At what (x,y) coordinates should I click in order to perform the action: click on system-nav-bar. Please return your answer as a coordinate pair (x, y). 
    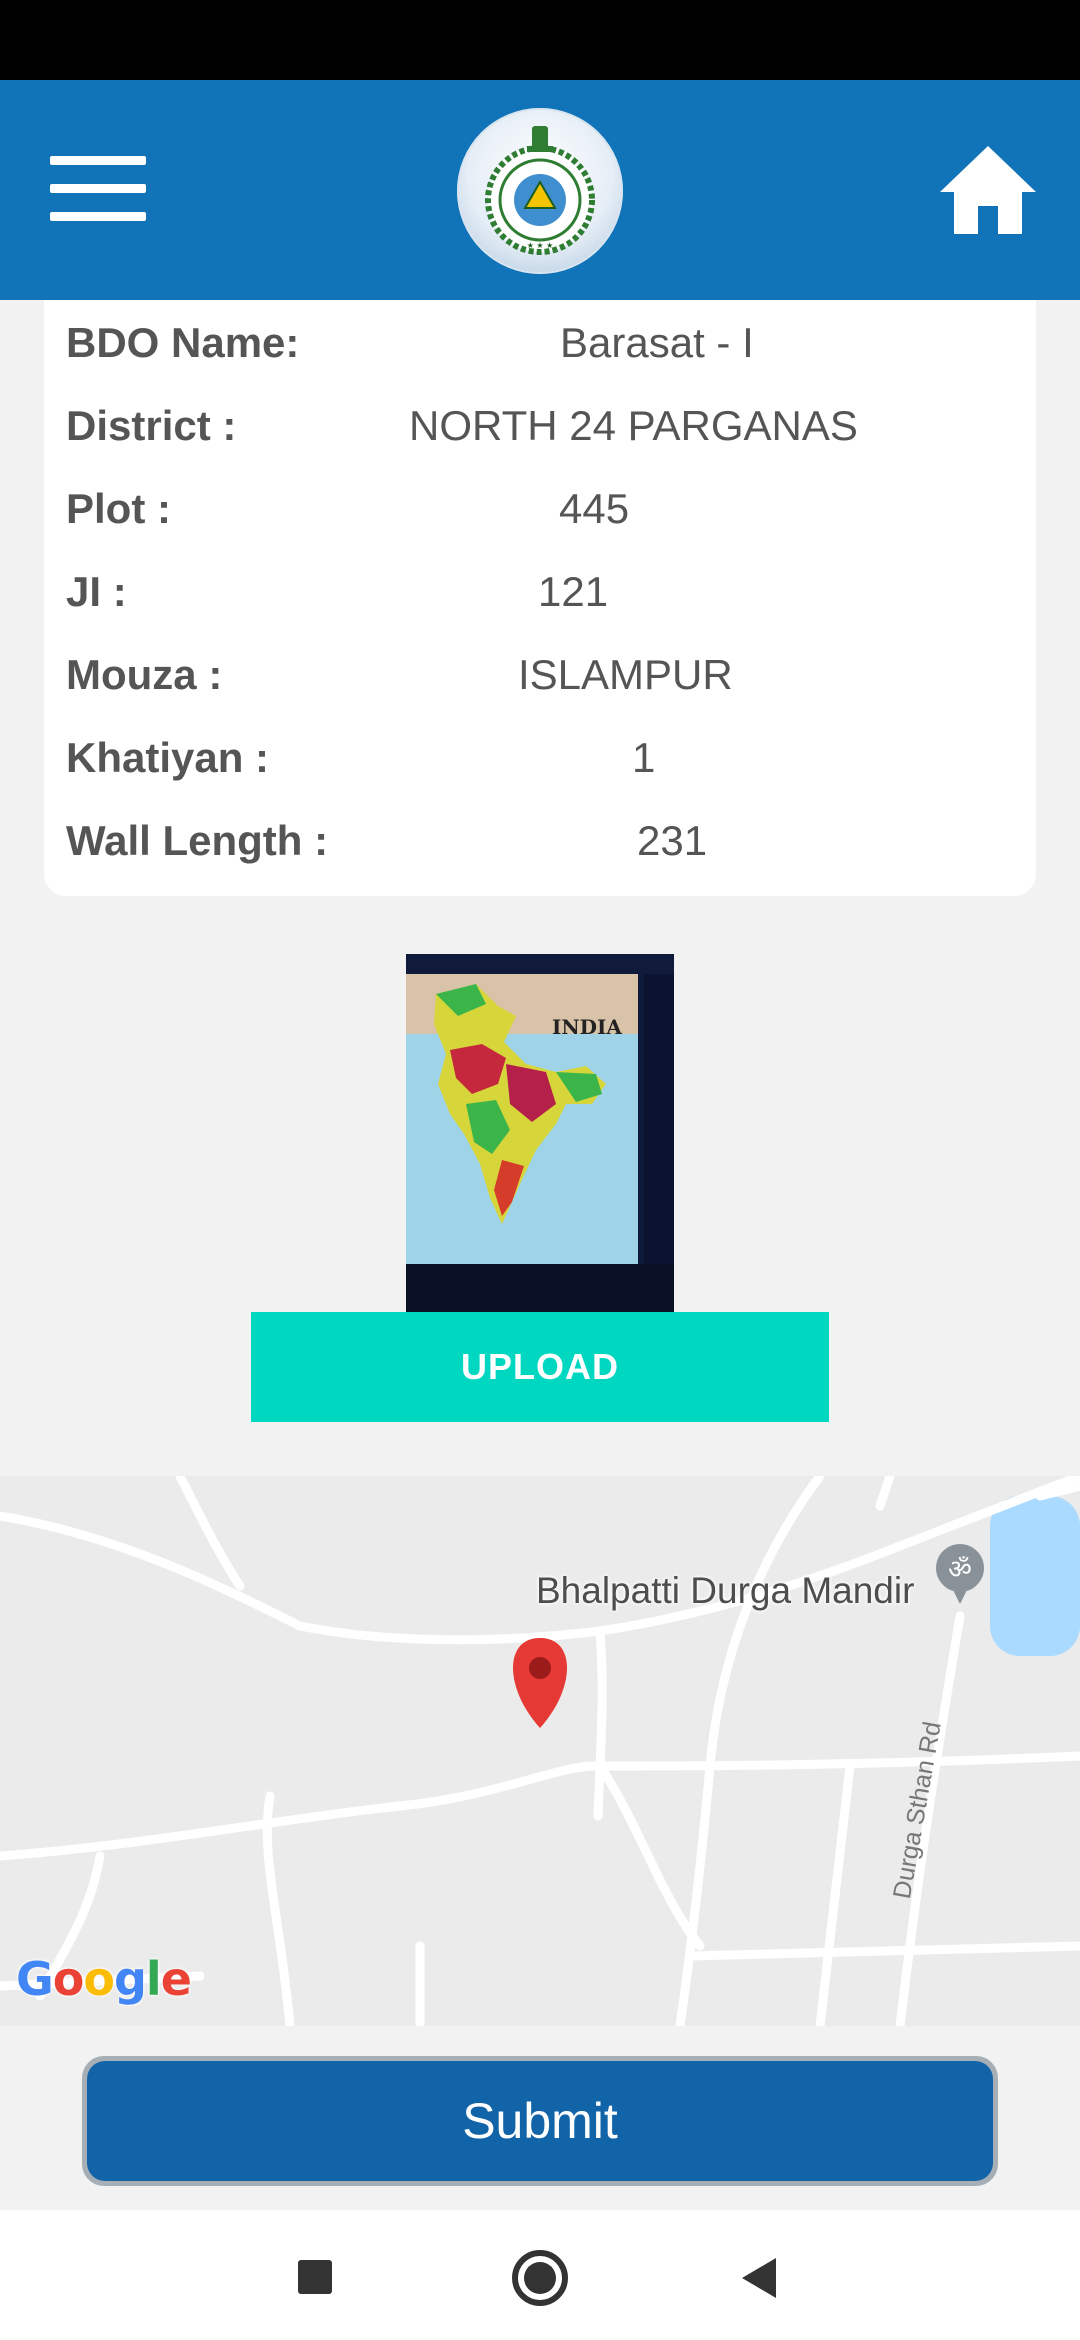
    Looking at the image, I should click on (540, 2275).